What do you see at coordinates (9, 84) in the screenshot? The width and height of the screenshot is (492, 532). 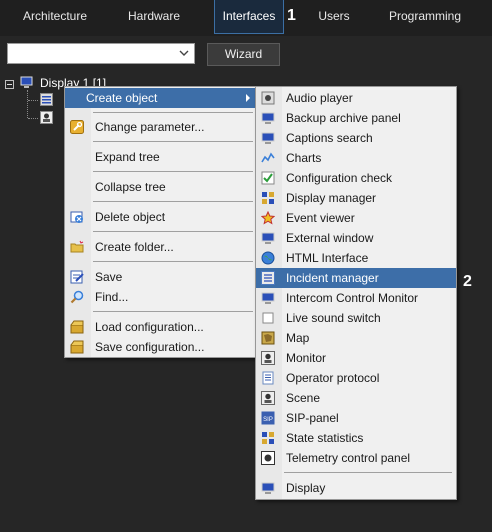 I see `tree-collapse-toggle` at bounding box center [9, 84].